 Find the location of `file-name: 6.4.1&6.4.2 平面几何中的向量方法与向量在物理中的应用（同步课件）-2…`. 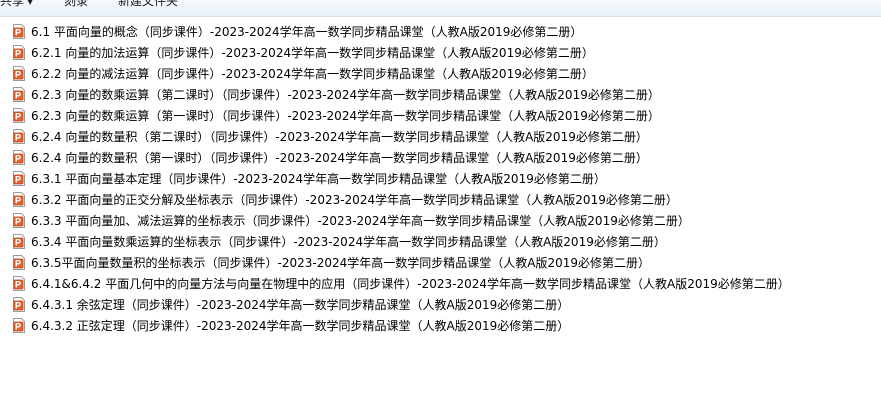

file-name: 6.4.1&6.4.2 平面几何中的向量方法与向量在物理中的应用（同步课件）-2… is located at coordinates (410, 283).